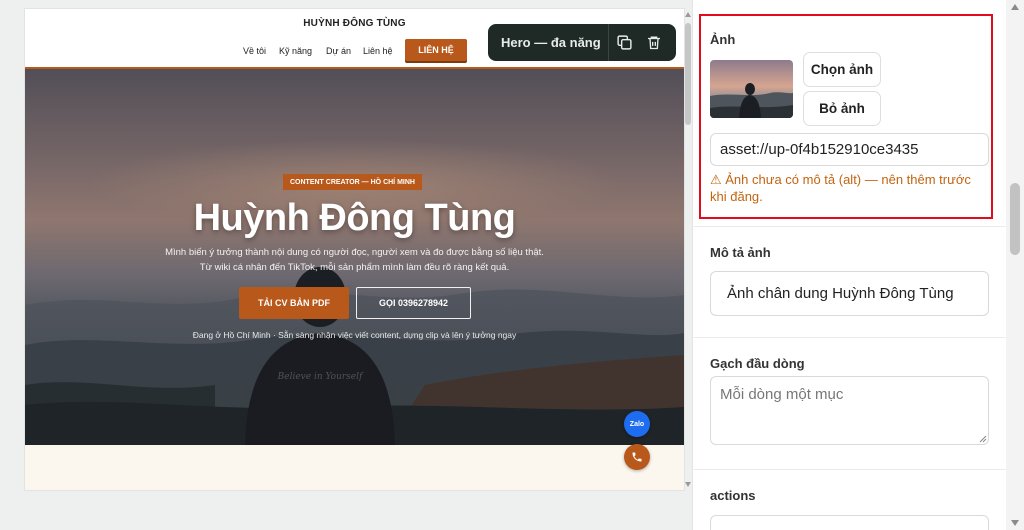 The height and width of the screenshot is (530, 1024). What do you see at coordinates (757, 363) in the screenshot?
I see `bullets-field-label: Gạch đầu dòng` at bounding box center [757, 363].